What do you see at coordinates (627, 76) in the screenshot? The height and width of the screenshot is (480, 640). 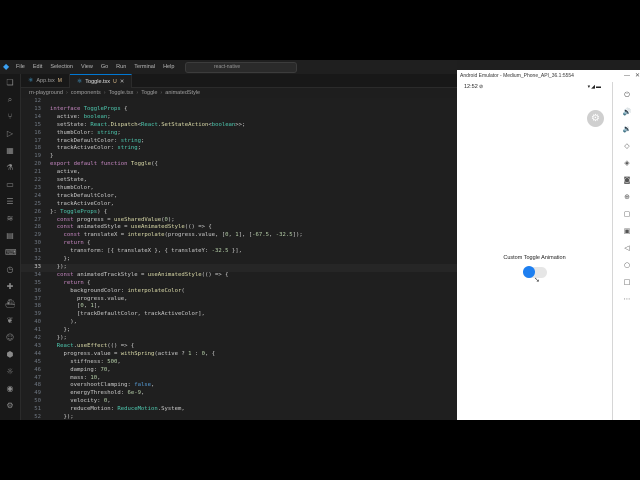 I see `minimize-icon: —` at bounding box center [627, 76].